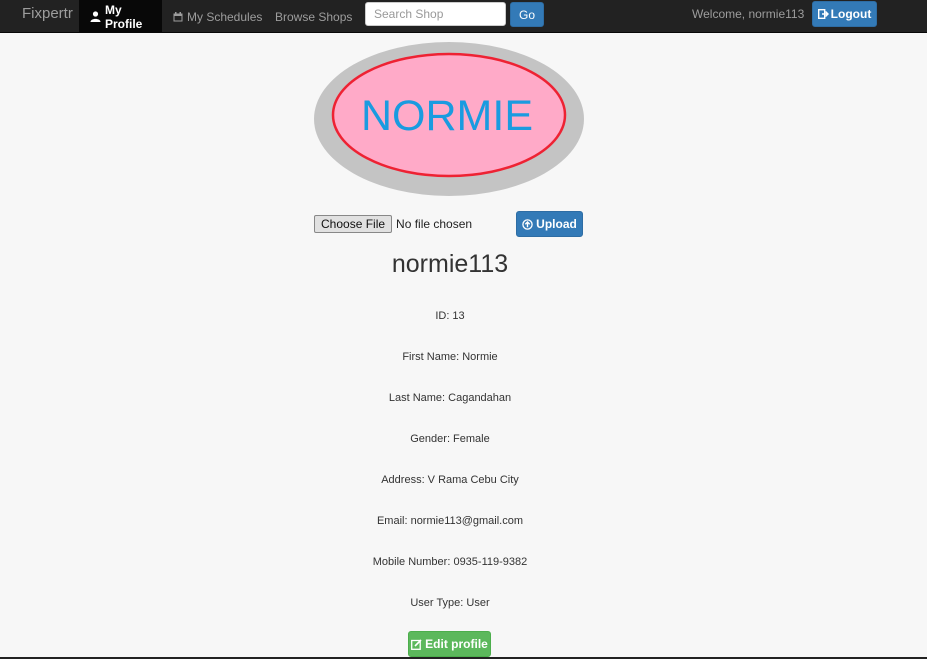 This screenshot has height=659, width=927. Describe the element at coordinates (823, 14) in the screenshot. I see `logout-icon` at that location.